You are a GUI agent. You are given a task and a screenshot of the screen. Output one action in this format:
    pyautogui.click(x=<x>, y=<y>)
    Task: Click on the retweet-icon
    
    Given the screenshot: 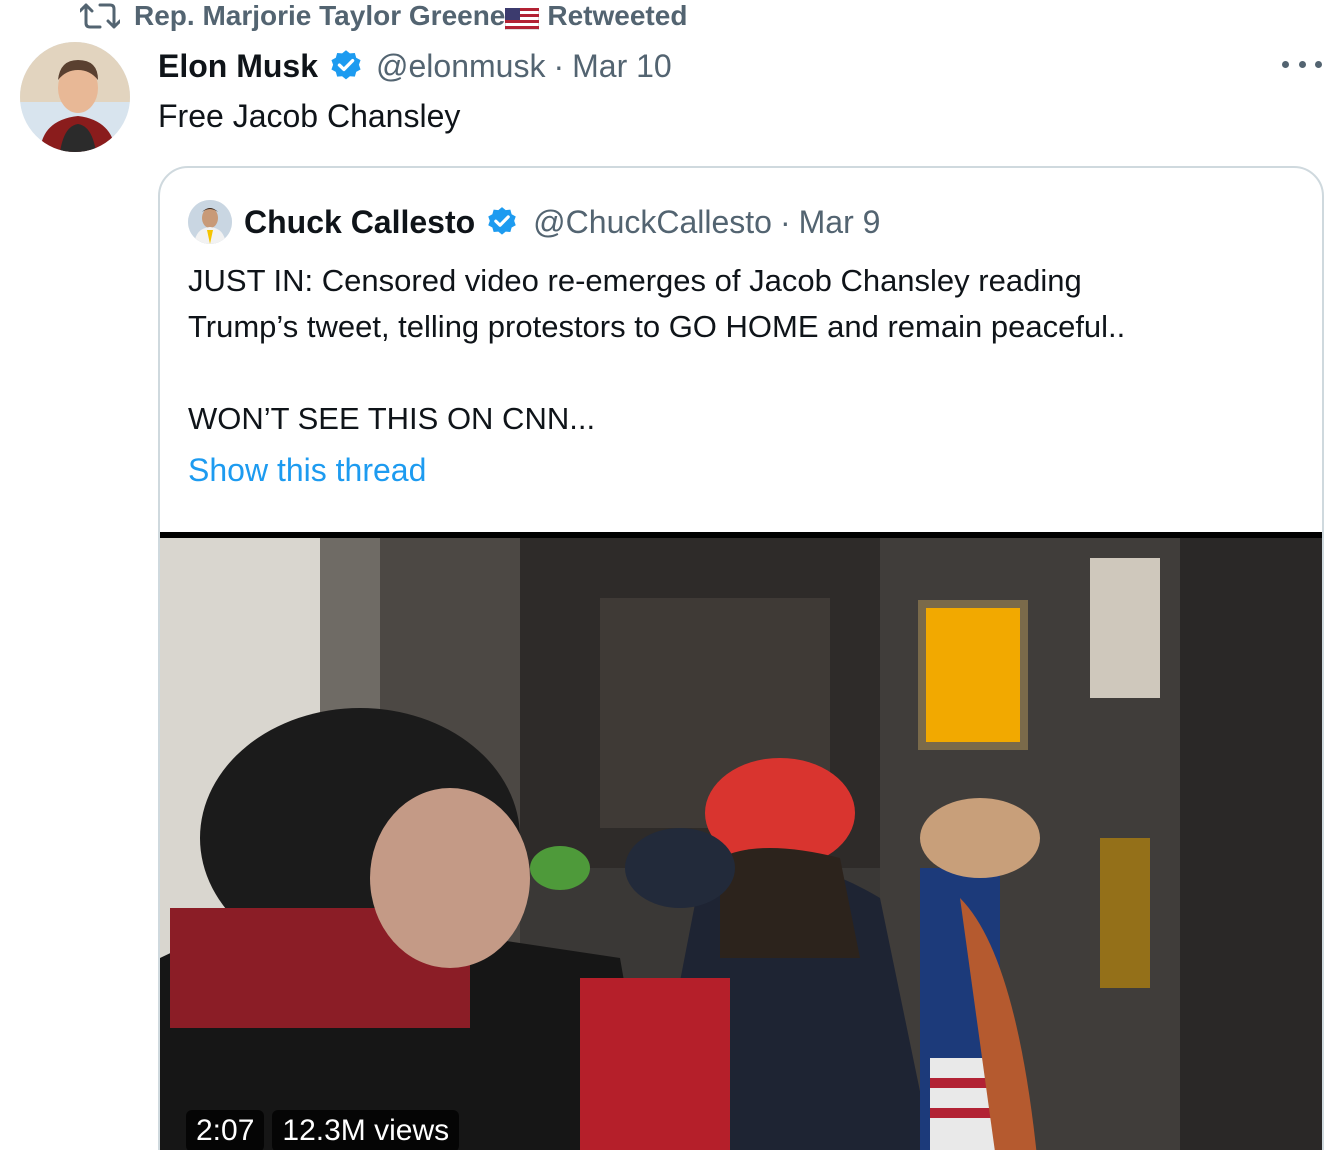 What is the action you would take?
    pyautogui.click(x=100, y=16)
    